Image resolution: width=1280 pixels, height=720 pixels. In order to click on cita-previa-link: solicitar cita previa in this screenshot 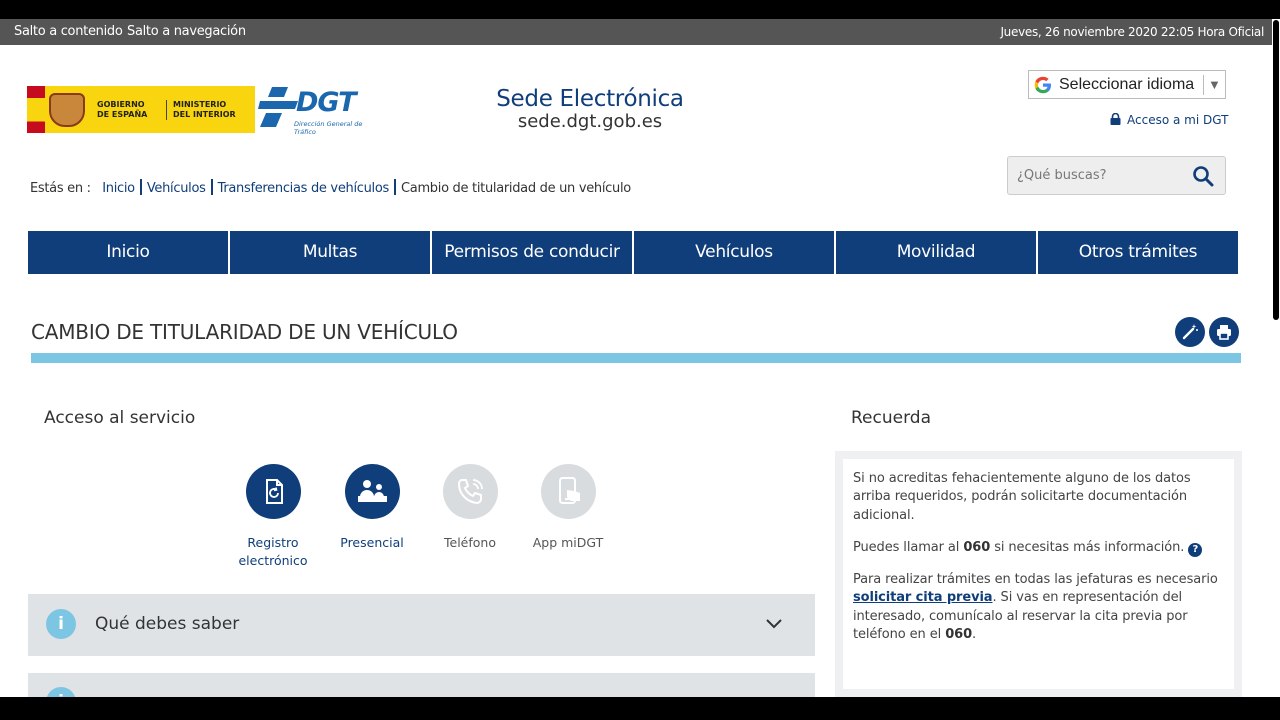, I will do `click(923, 597)`.